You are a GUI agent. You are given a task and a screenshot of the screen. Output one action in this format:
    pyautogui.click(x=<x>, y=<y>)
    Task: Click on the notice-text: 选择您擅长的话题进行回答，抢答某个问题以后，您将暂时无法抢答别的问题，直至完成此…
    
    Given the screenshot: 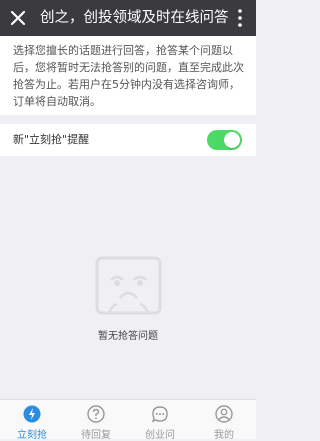 What is the action you would take?
    pyautogui.click(x=128, y=76)
    